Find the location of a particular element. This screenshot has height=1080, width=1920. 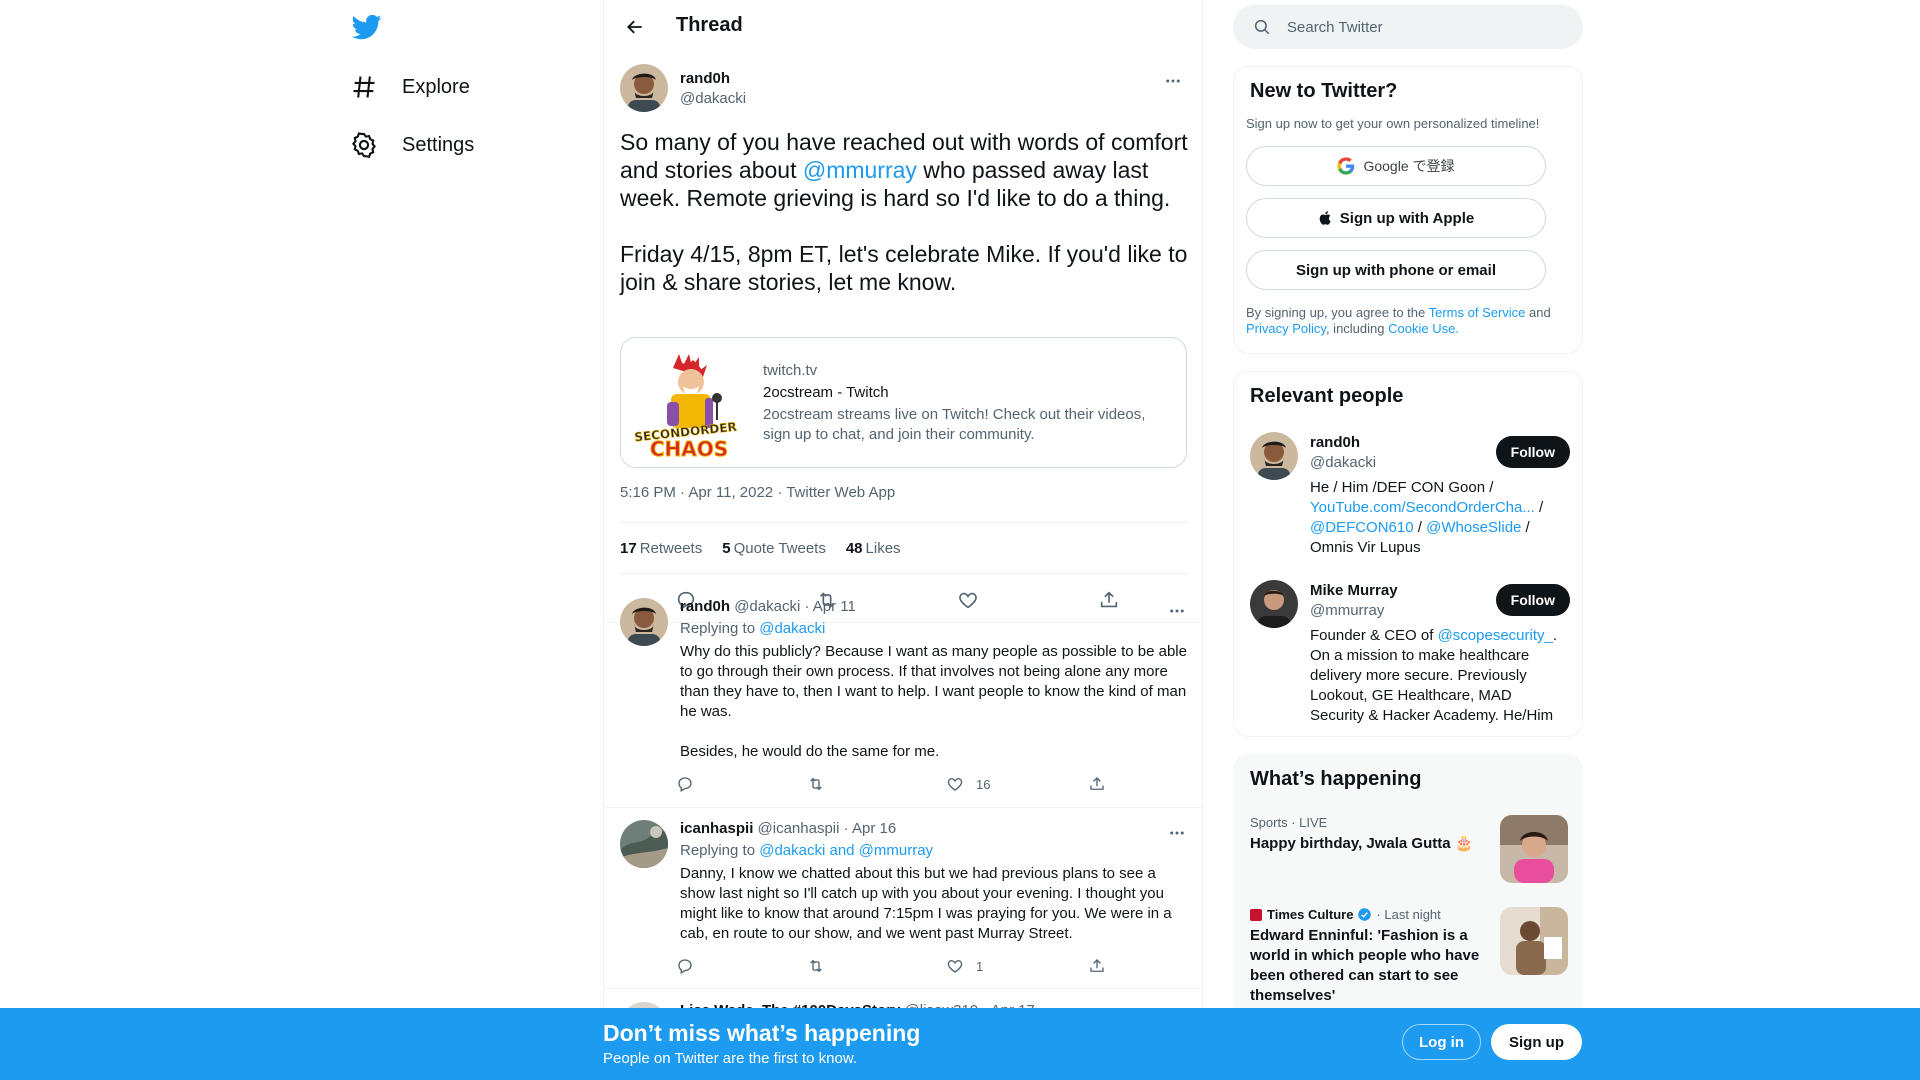

google-signup-button: Google で登録 is located at coordinates (1396, 166).